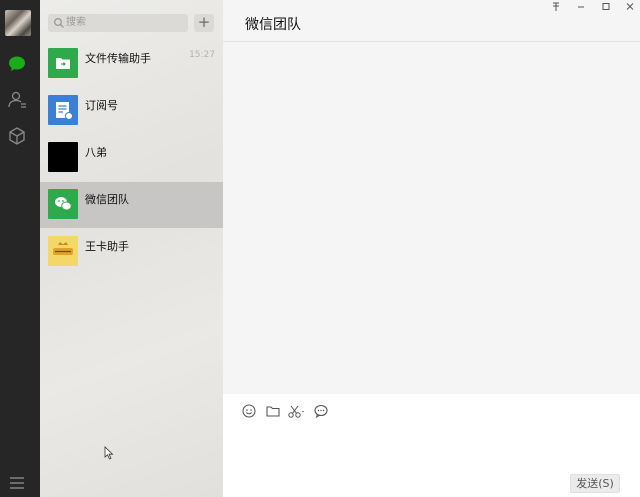 The width and height of the screenshot is (640, 497). Describe the element at coordinates (17, 64) in the screenshot. I see `chat-icon` at that location.